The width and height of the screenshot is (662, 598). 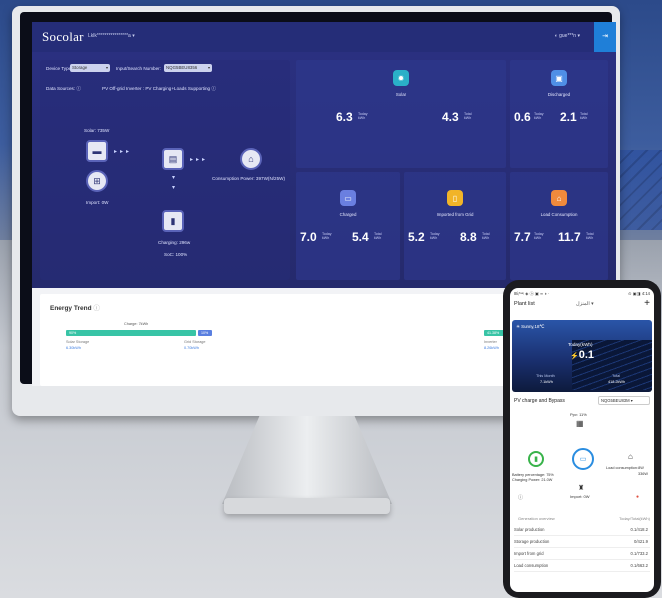 What do you see at coordinates (639, 565) in the screenshot?
I see `row-value: 0.1/663.2` at bounding box center [639, 565].